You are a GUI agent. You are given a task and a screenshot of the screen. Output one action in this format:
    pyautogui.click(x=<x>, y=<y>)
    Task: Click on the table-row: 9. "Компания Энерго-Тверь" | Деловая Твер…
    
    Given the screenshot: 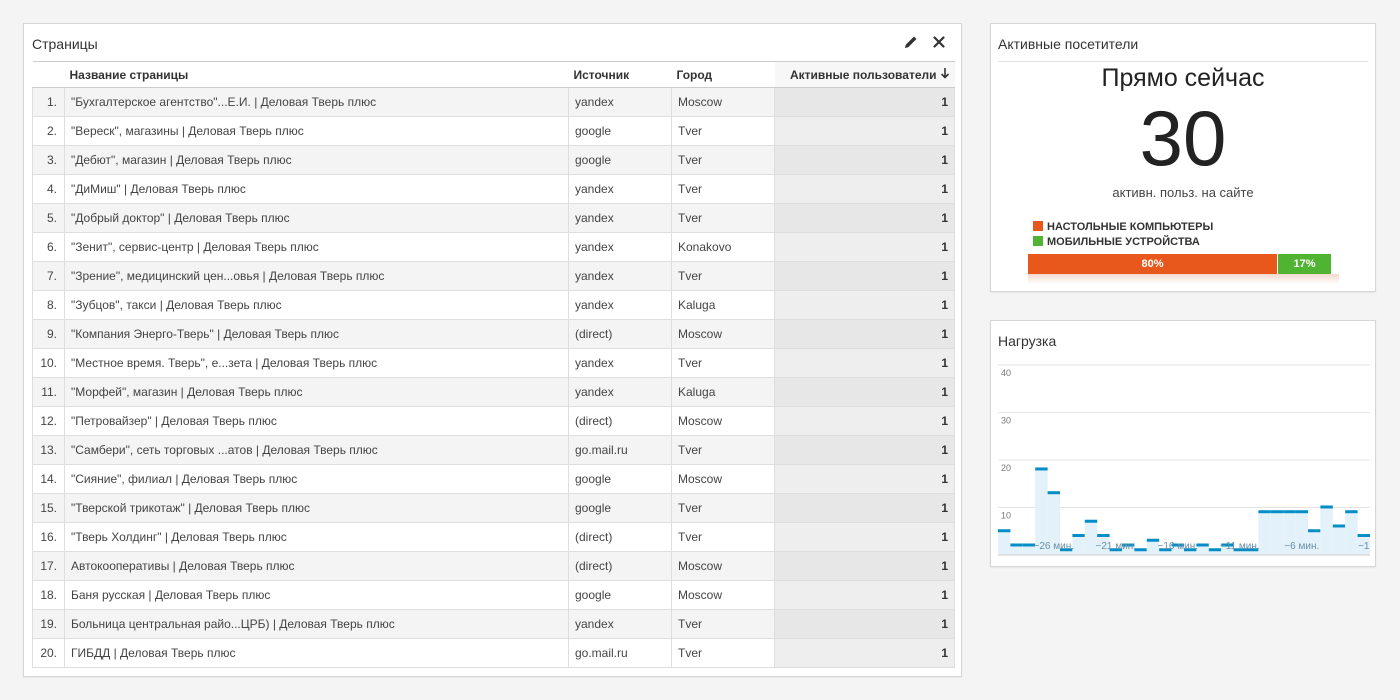 What is the action you would take?
    pyautogui.click(x=493, y=334)
    